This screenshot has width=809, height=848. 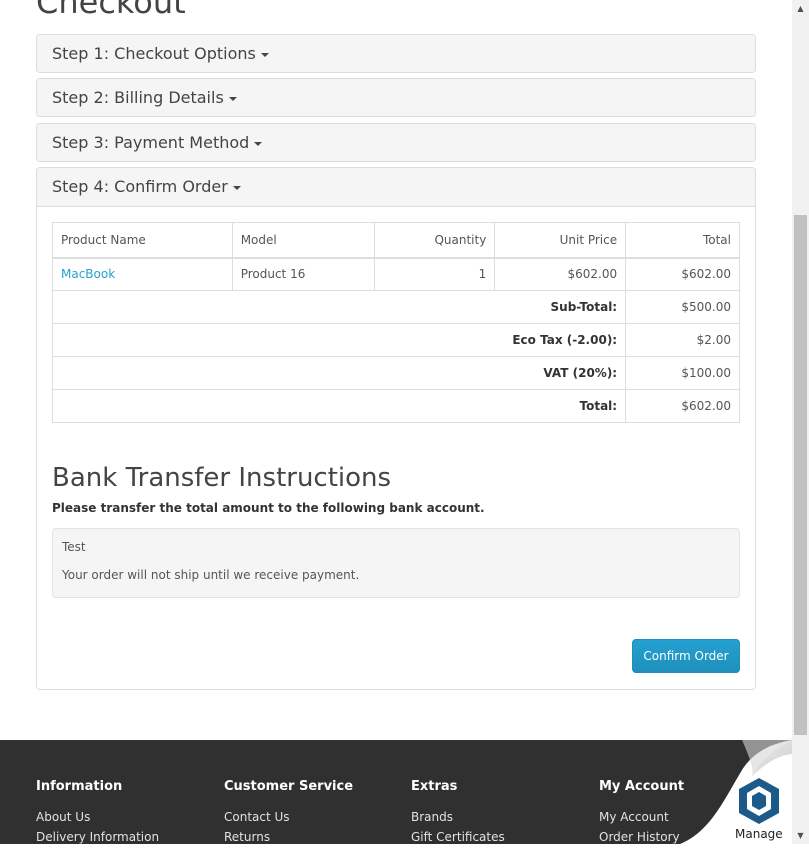 What do you see at coordinates (79, 786) in the screenshot?
I see `footer-heading: Information` at bounding box center [79, 786].